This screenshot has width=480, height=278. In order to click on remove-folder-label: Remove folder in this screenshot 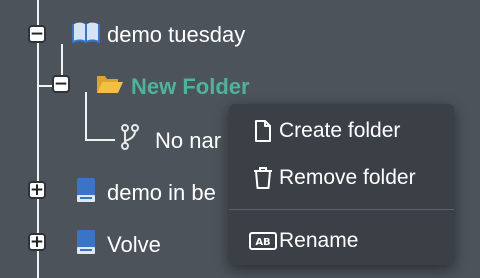, I will do `click(347, 177)`.